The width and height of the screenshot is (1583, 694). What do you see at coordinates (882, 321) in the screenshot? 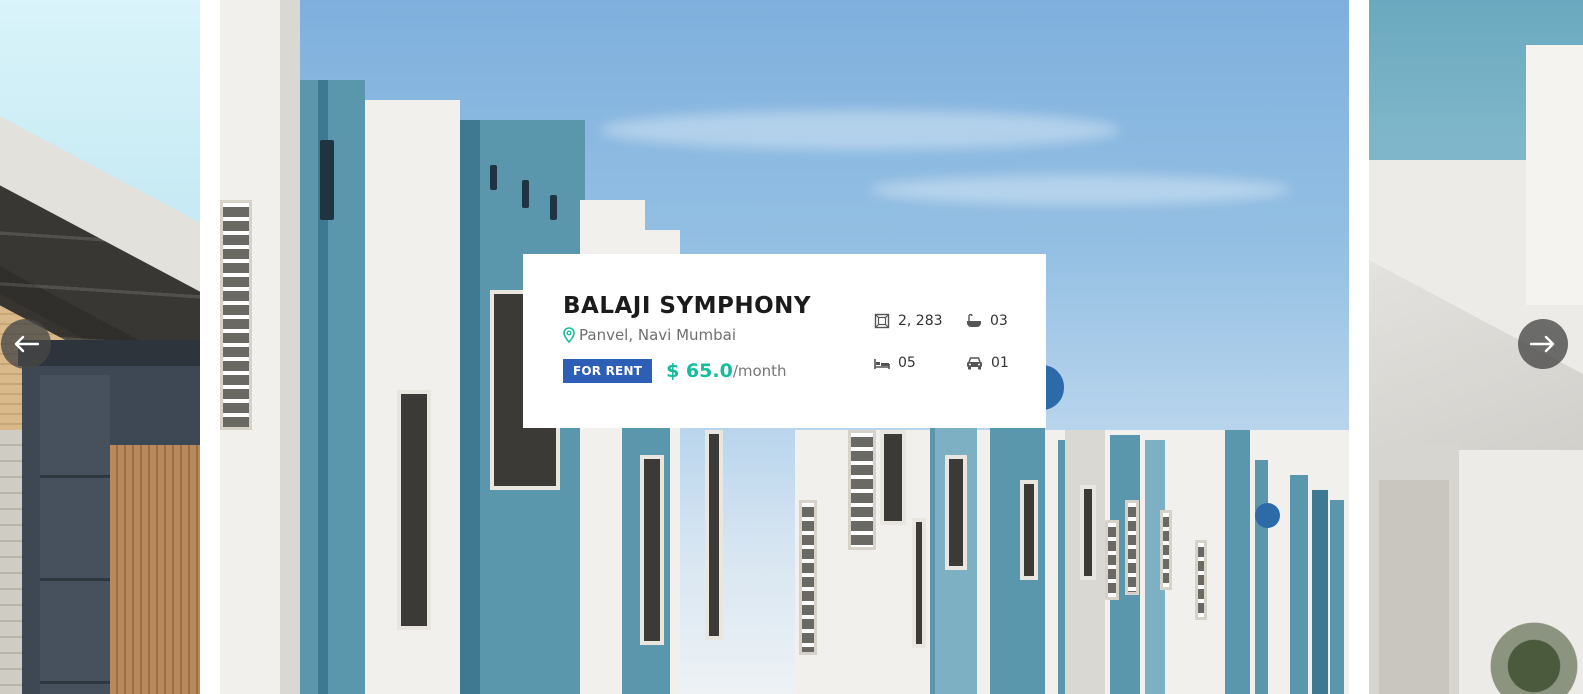
I see `area-icon` at bounding box center [882, 321].